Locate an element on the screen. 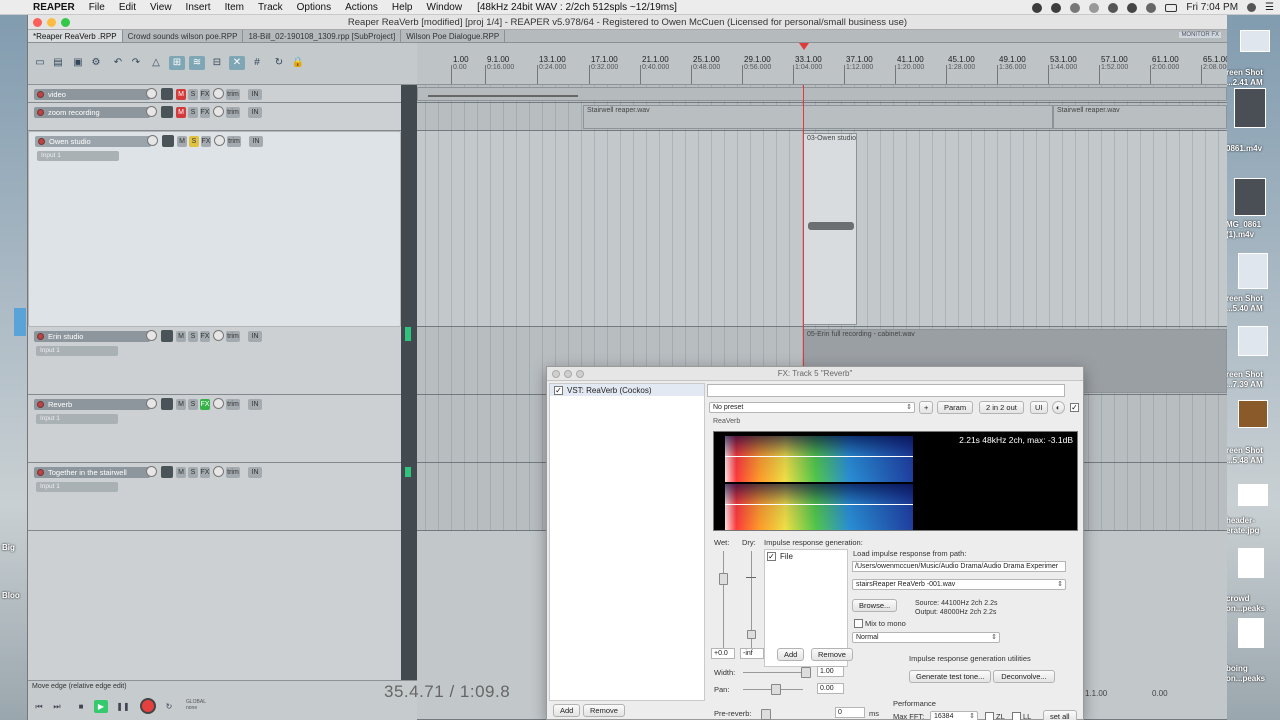 The image size is (1280, 720). menu-insert: Insert is located at coordinates (198, 7).